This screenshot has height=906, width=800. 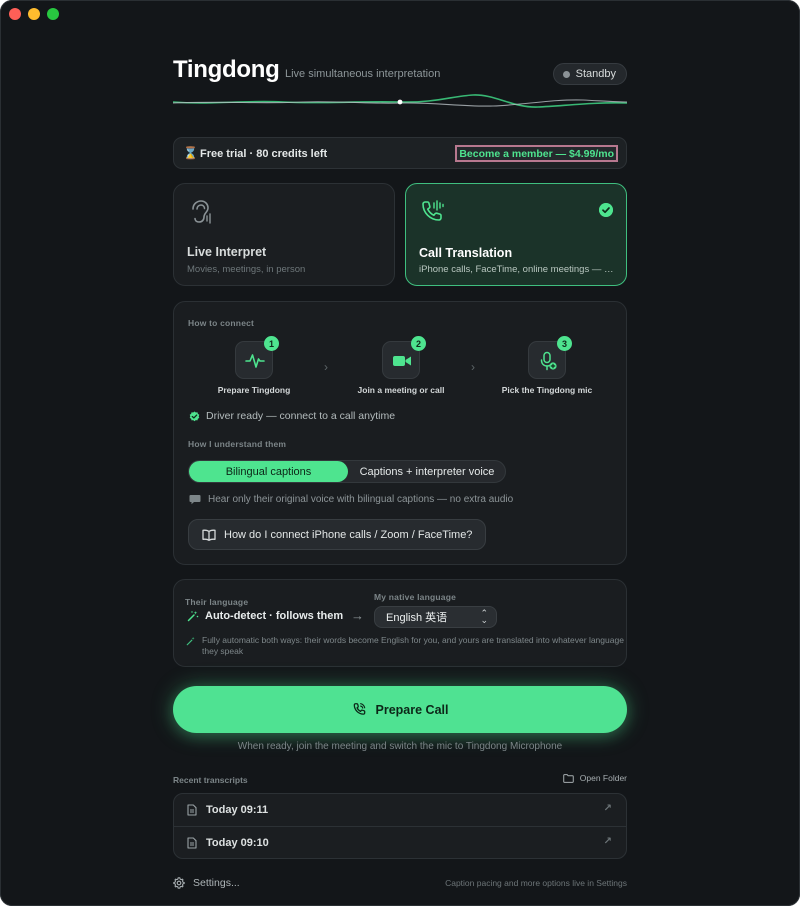 What do you see at coordinates (417, 618) in the screenshot?
I see `native-language-value: English 英语` at bounding box center [417, 618].